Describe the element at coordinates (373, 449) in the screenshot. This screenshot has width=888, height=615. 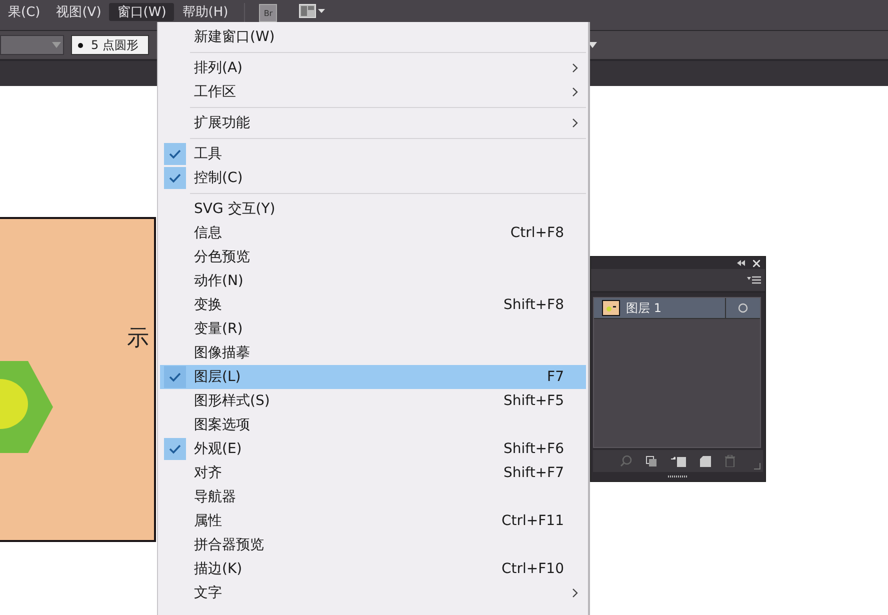
I see `menu-item: 外观(E) Shift+F6` at that location.